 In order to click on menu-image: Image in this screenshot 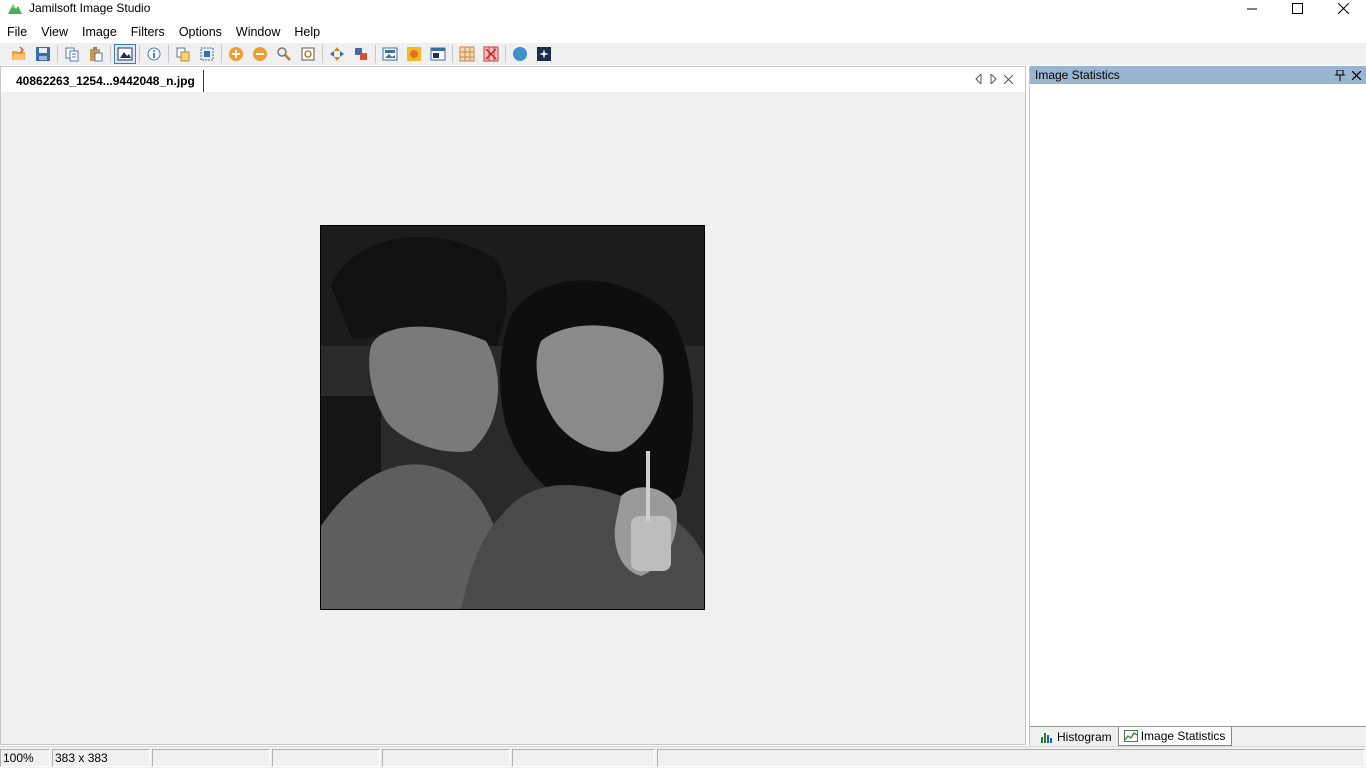, I will do `click(99, 32)`.